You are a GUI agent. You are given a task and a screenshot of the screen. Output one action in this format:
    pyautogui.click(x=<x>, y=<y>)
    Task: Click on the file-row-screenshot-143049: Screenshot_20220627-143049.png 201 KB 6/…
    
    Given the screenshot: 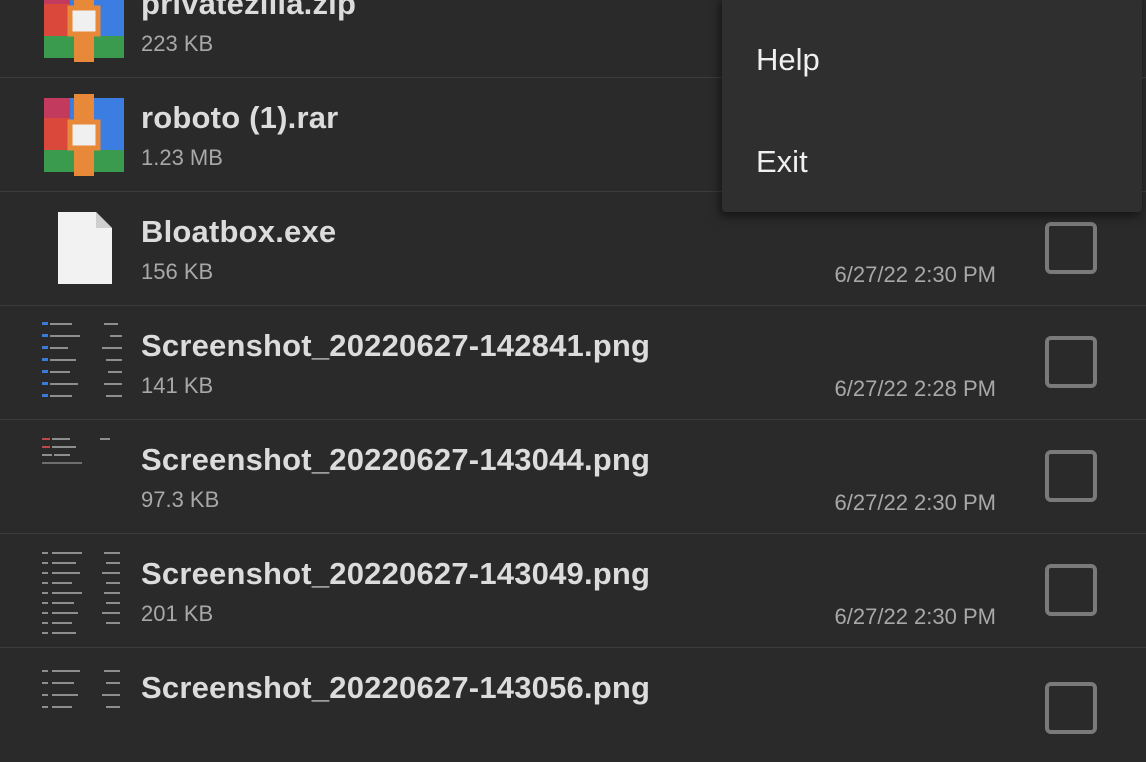 What is the action you would take?
    pyautogui.click(x=573, y=591)
    